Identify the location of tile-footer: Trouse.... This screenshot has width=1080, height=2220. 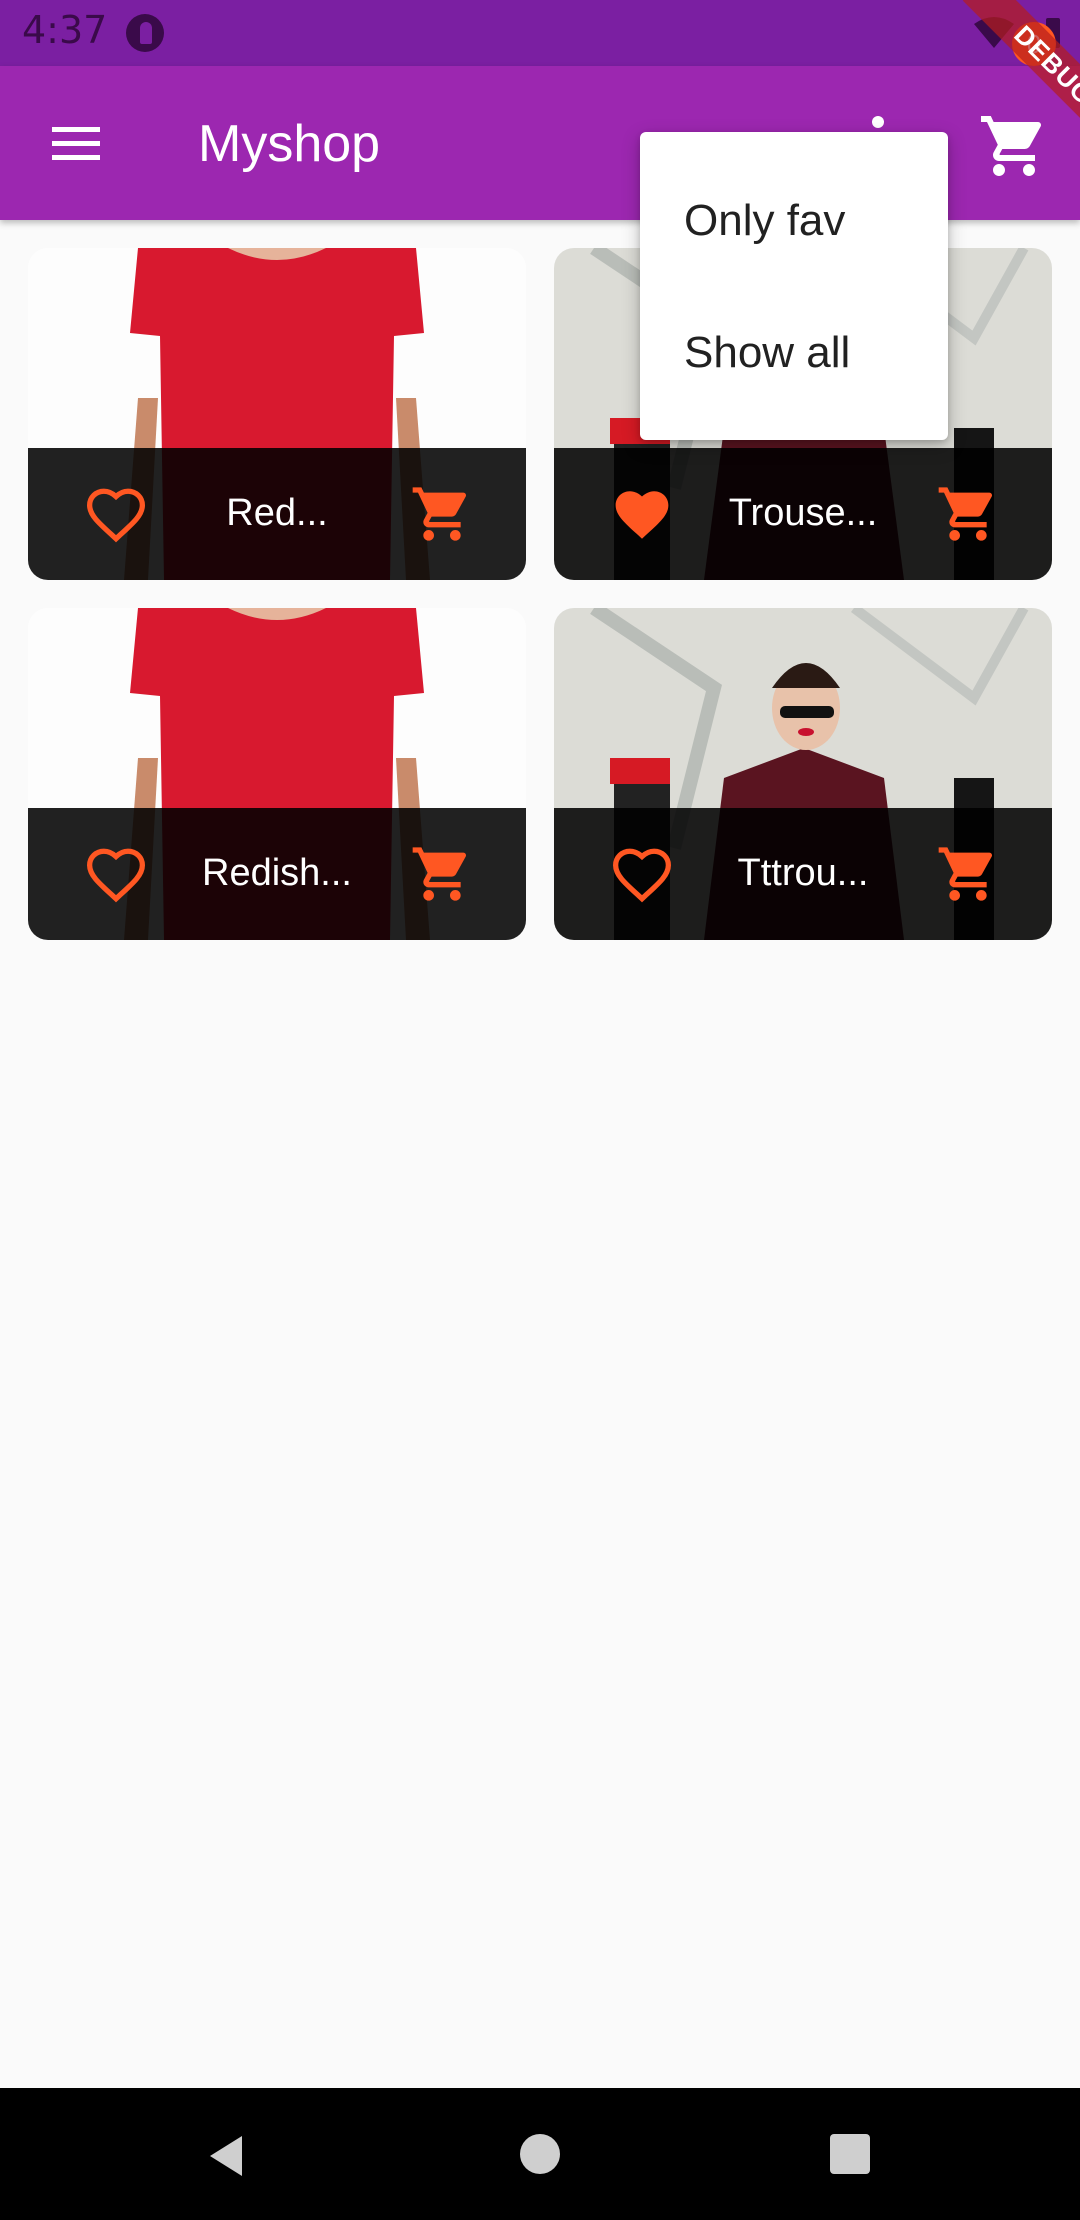
(803, 514).